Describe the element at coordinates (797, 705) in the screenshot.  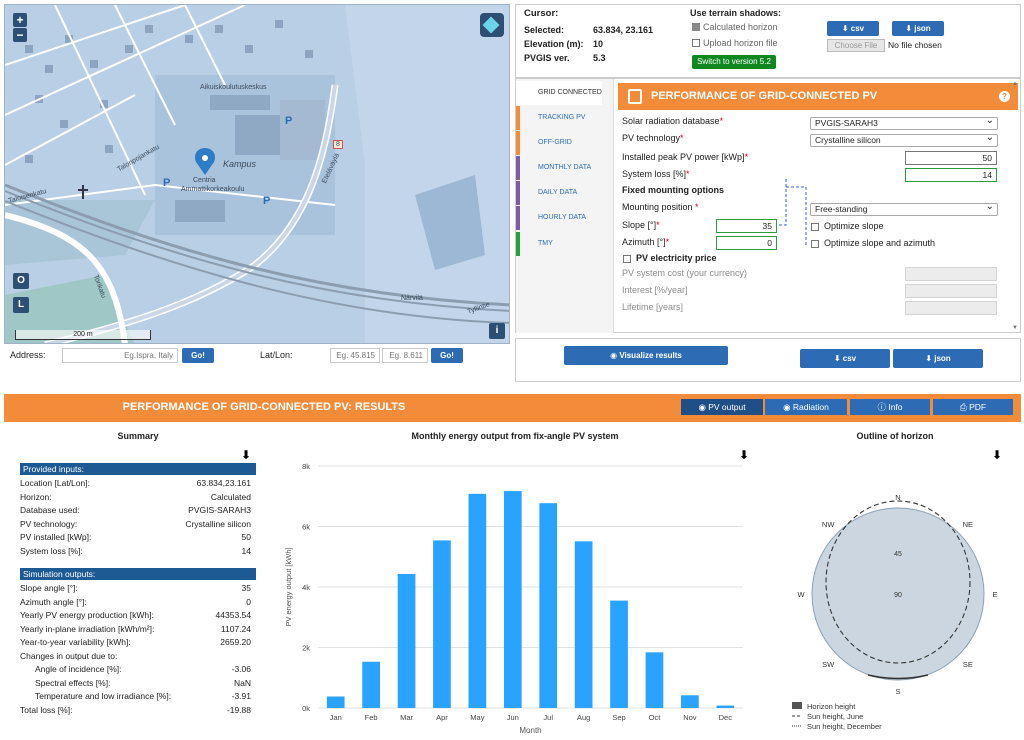
I see `legend-swatch-horizon` at that location.